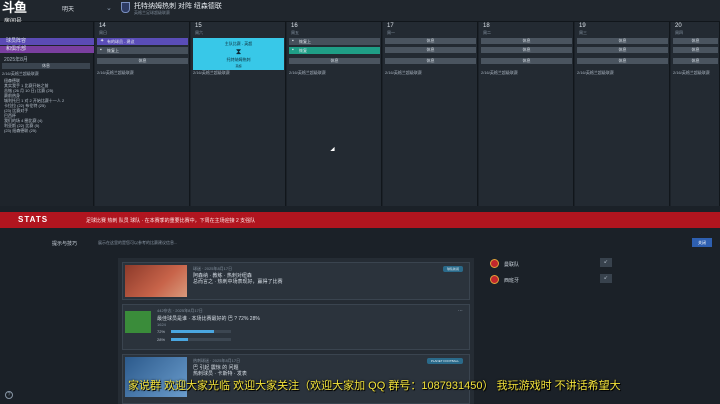 Image resolution: width=720 pixels, height=404 pixels. Describe the element at coordinates (20, 130) in the screenshot. I see `list-item: (23) 纽森德联 (25)` at that location.